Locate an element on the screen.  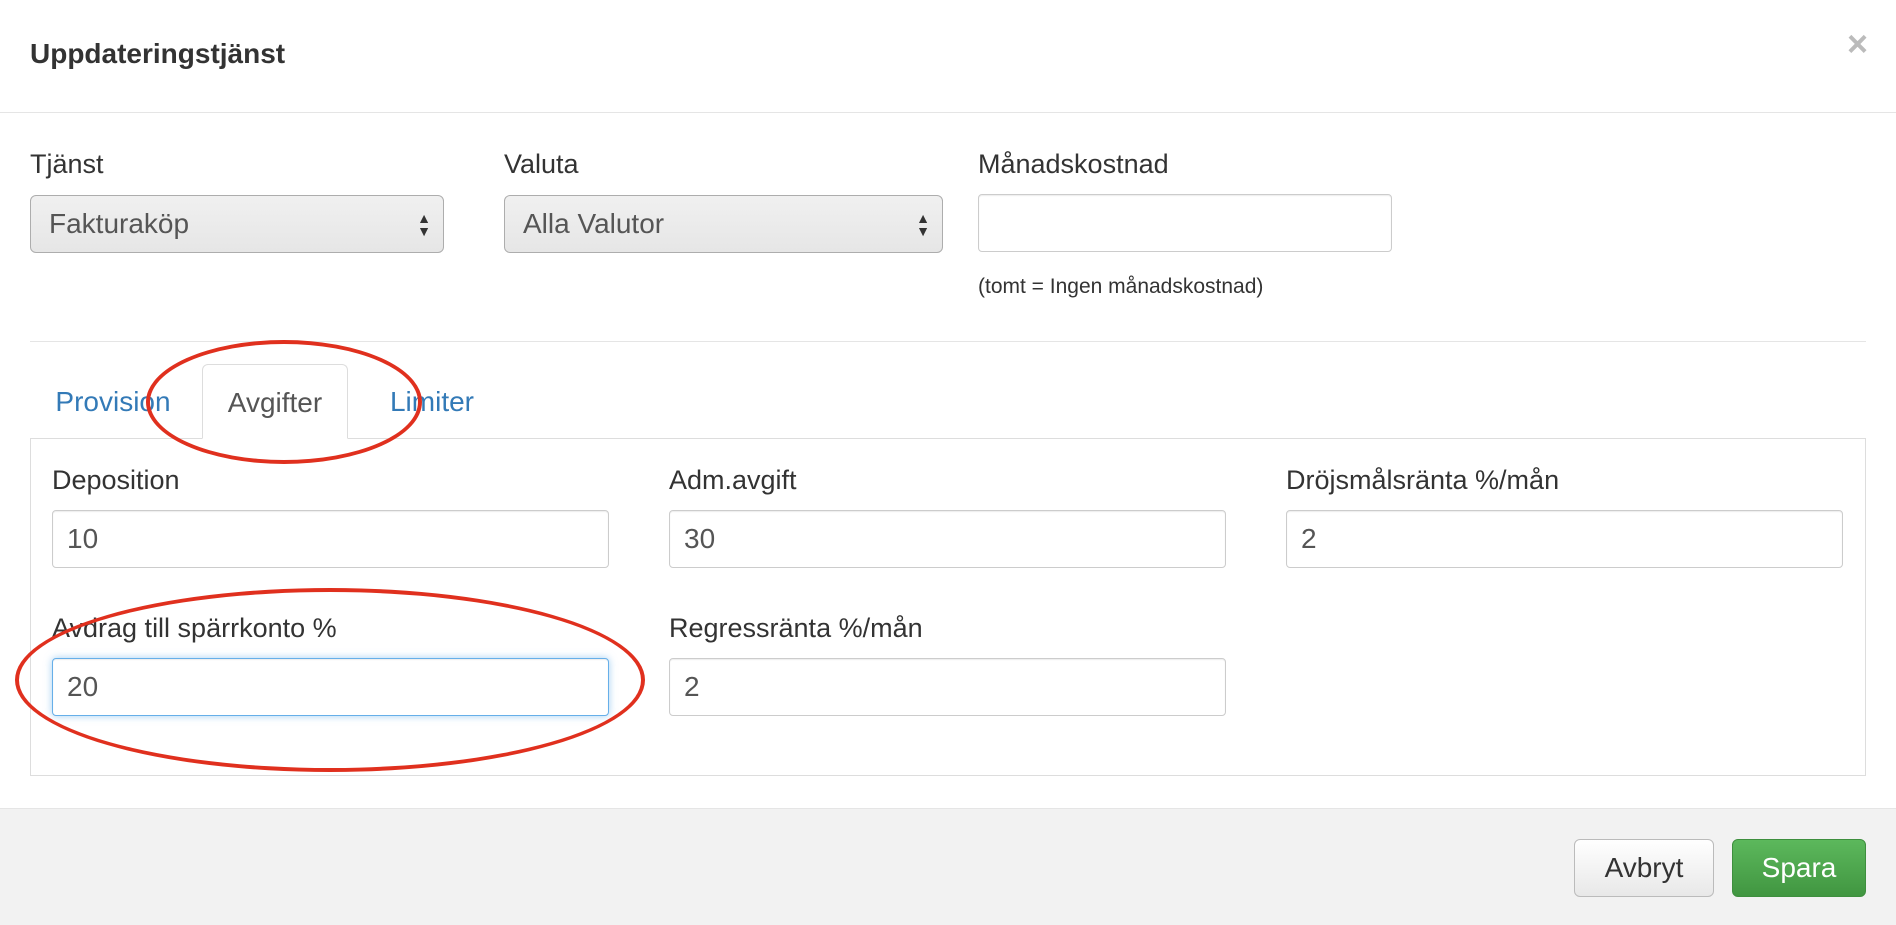
monthly-cost-input is located at coordinates (1185, 223).